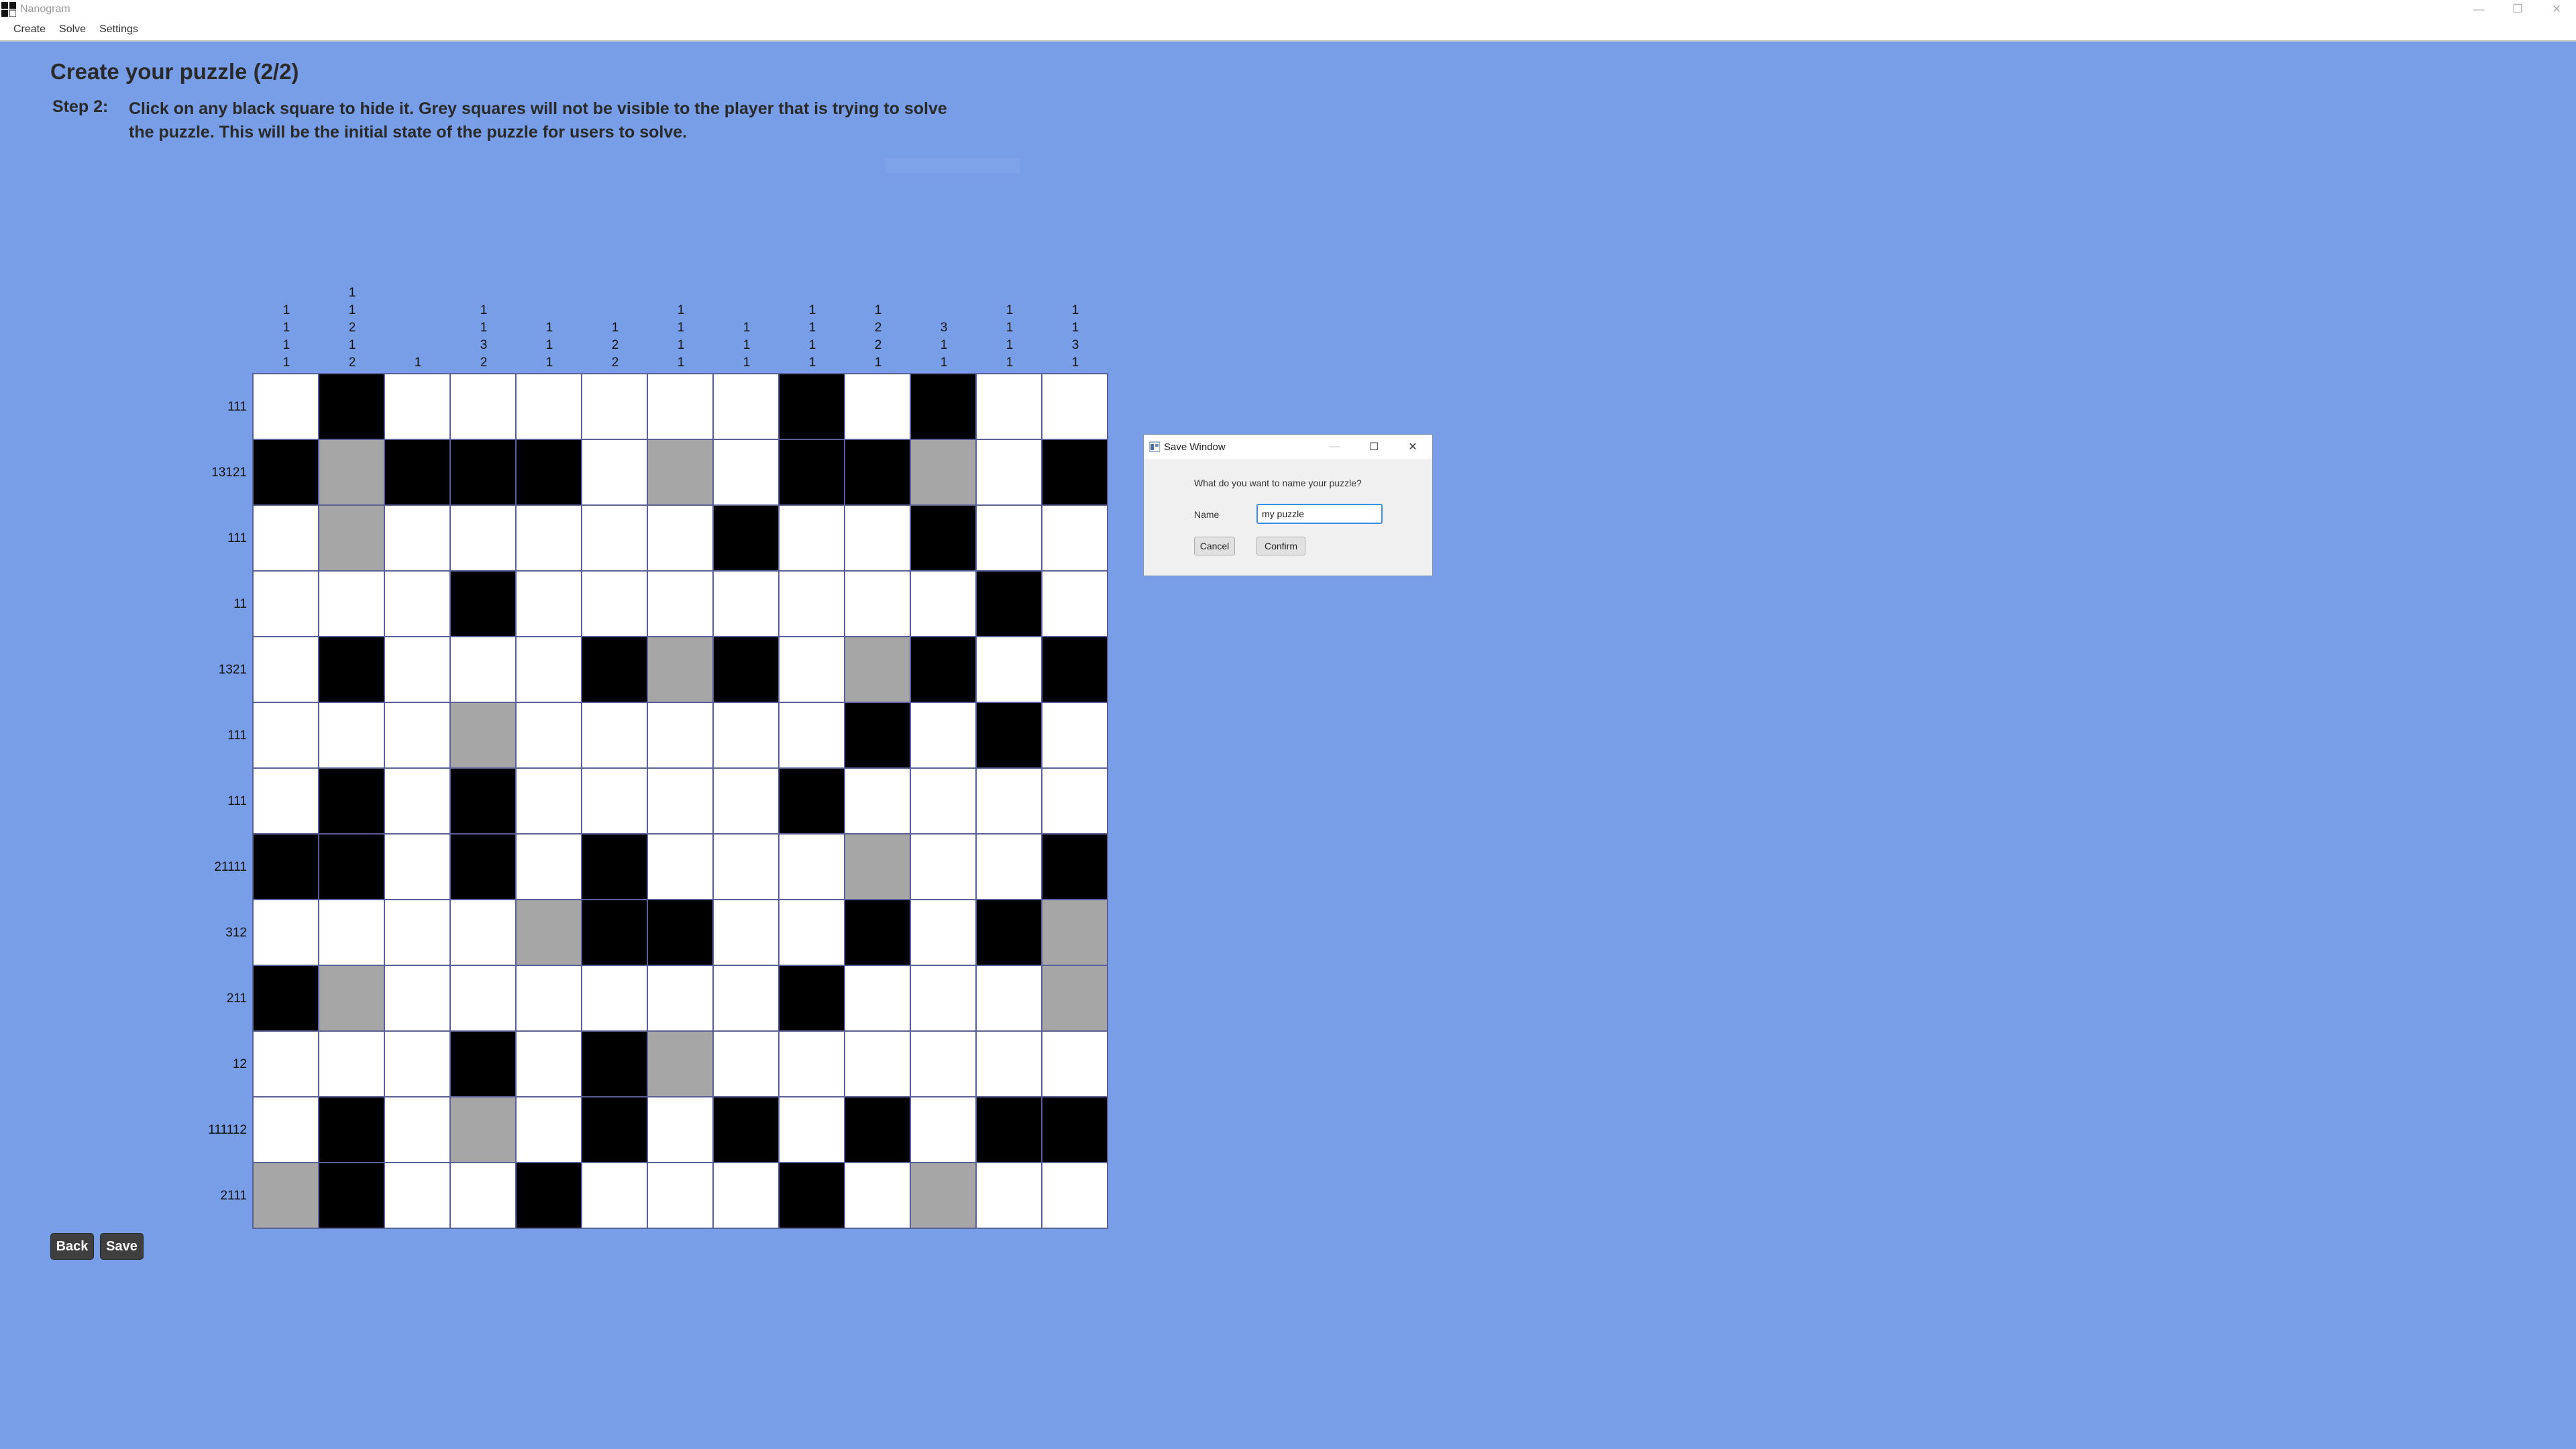 This screenshot has width=2576, height=1449. Describe the element at coordinates (1214, 546) in the screenshot. I see `cancel-button: Cancel` at that location.